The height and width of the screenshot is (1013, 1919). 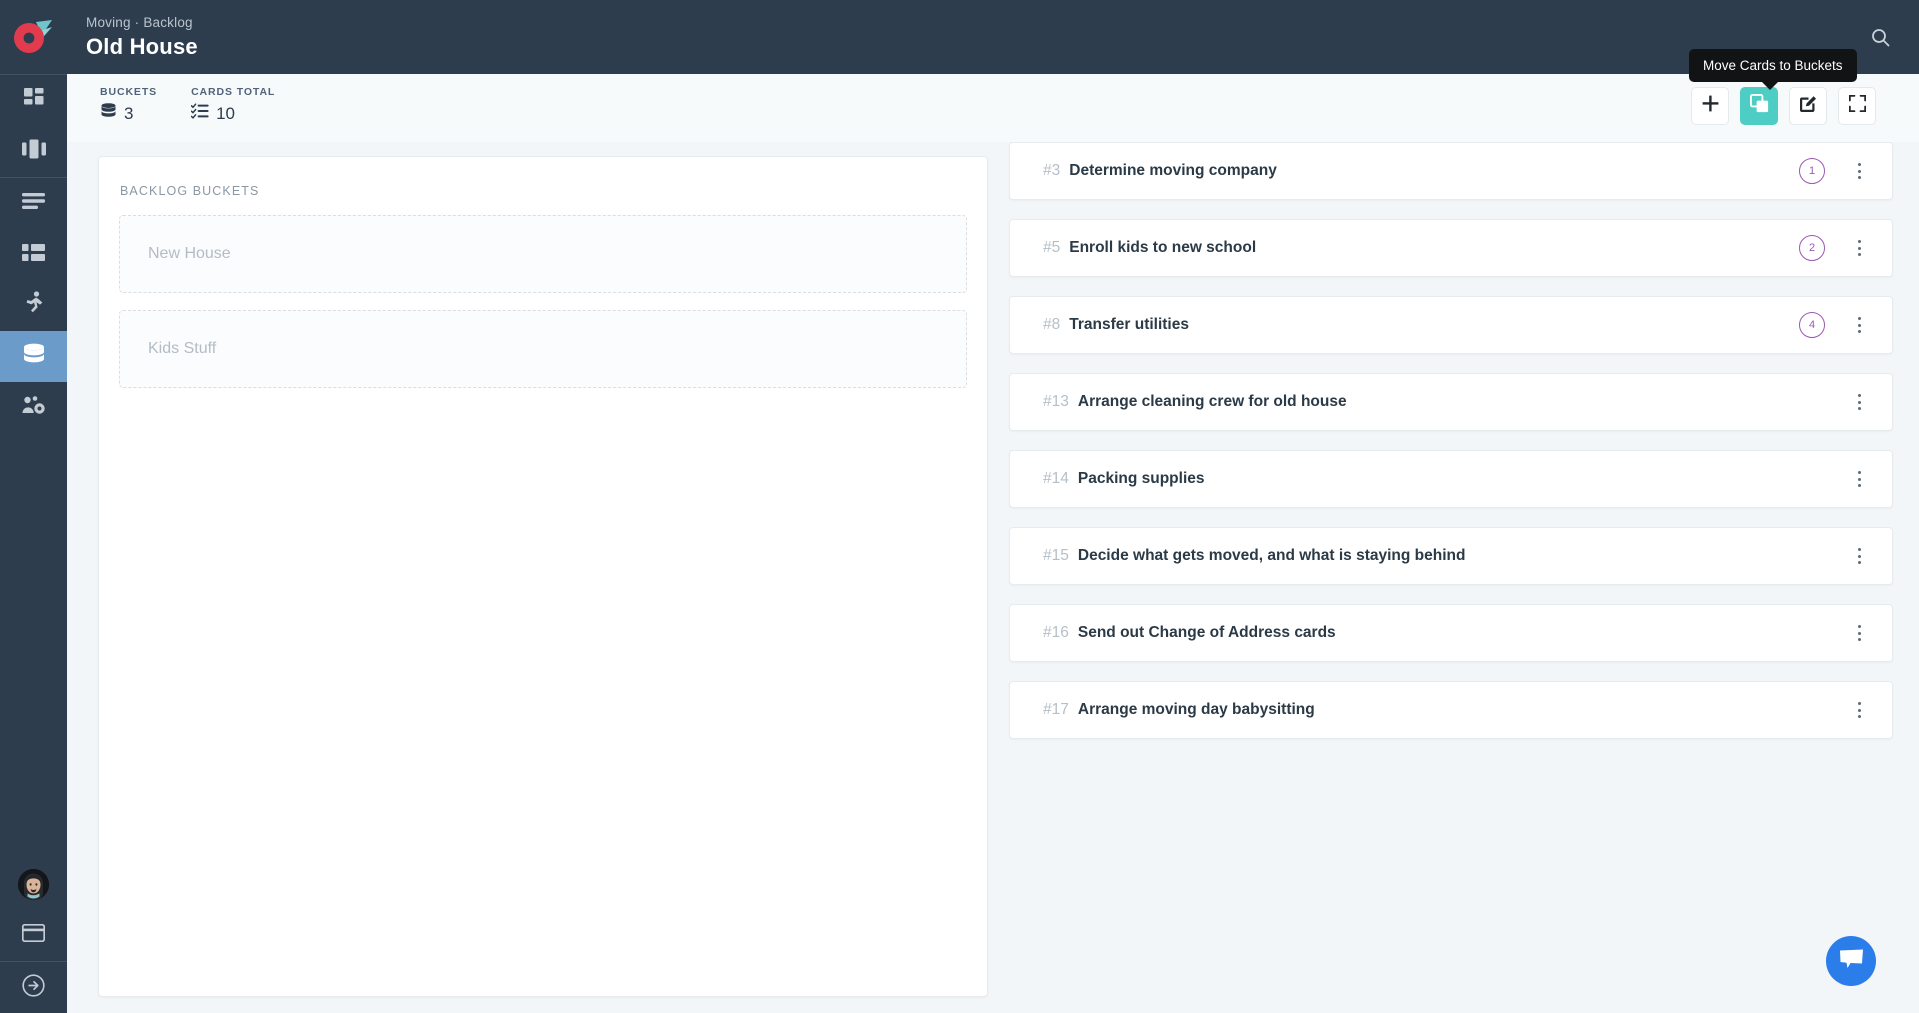 I want to click on edit-button, so click(x=1808, y=106).